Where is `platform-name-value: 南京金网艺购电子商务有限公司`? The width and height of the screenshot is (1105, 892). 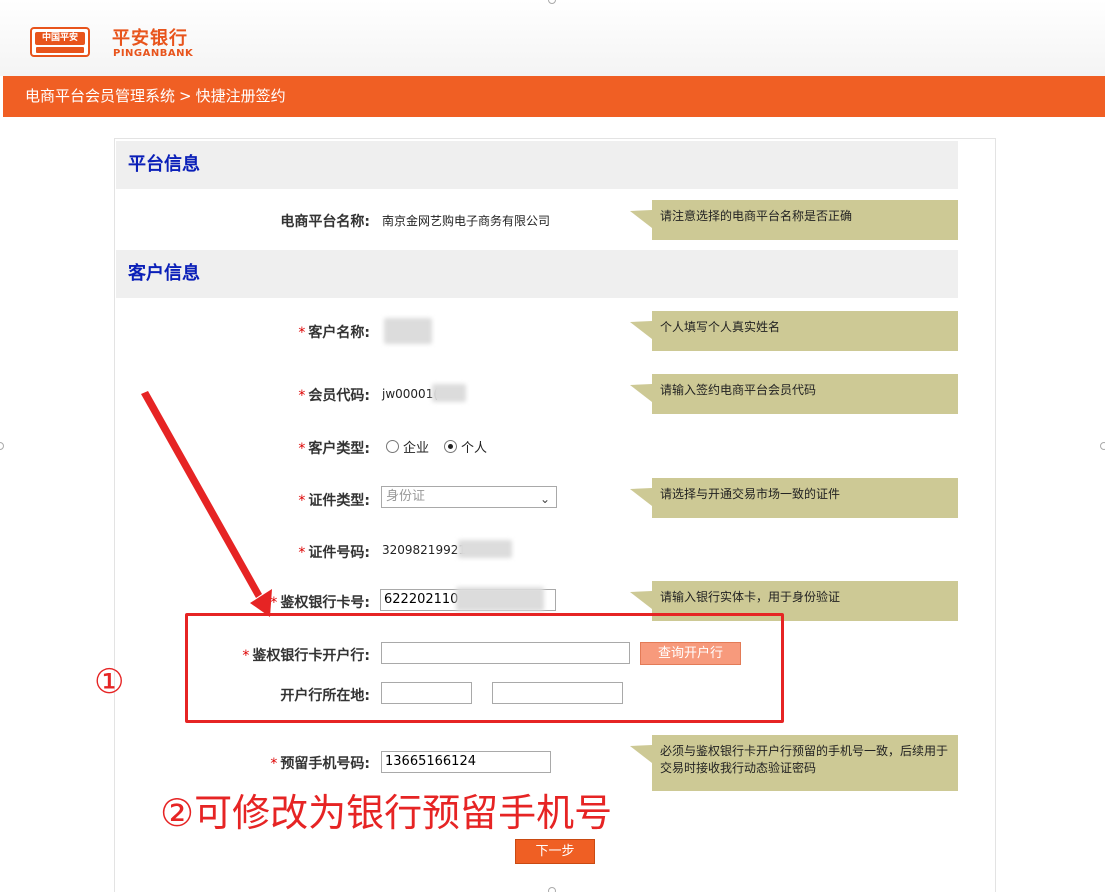 platform-name-value: 南京金网艺购电子商务有限公司 is located at coordinates (466, 221).